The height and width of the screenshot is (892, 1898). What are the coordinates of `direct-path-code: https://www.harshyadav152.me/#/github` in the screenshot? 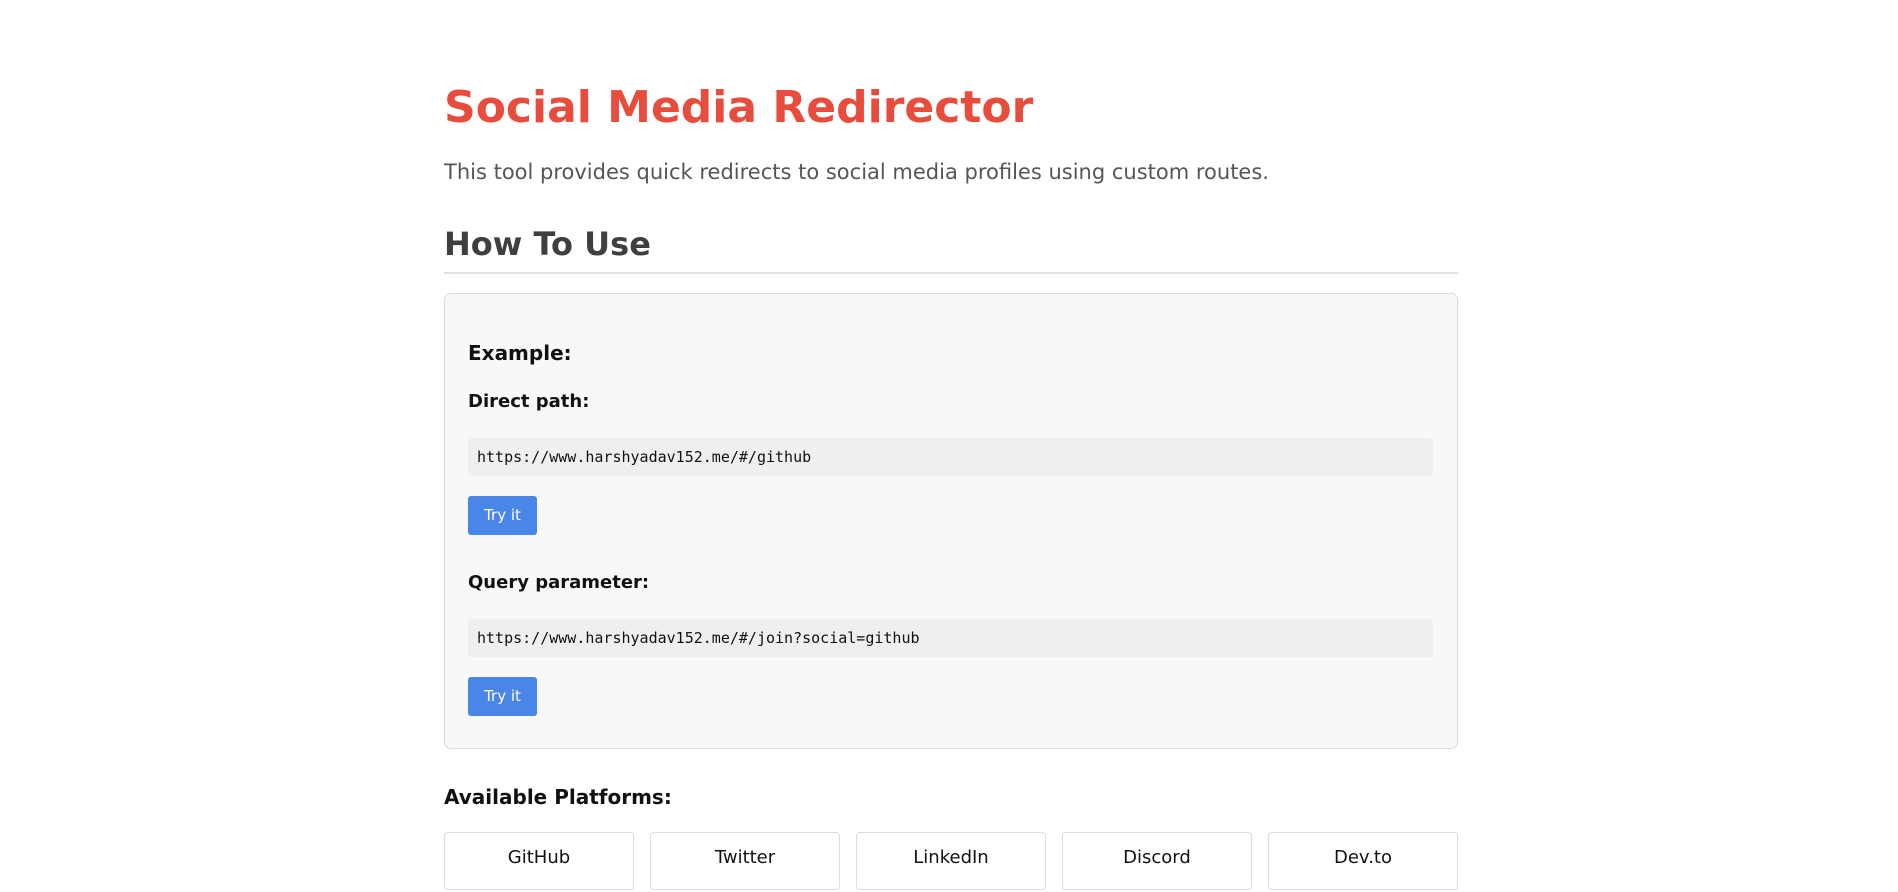 It's located at (950, 457).